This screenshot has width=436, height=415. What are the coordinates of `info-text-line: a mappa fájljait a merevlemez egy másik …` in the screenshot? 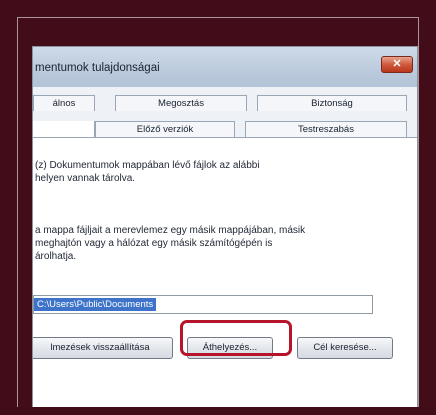 It's located at (170, 230).